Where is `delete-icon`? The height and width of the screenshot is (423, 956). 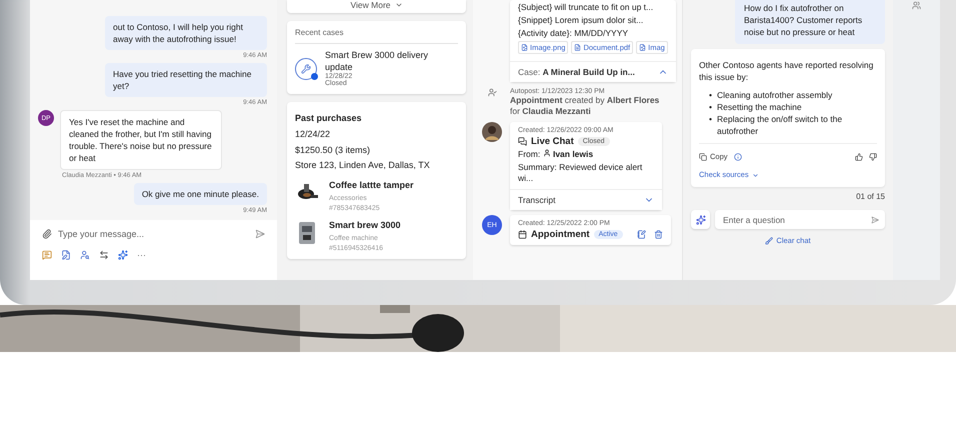 delete-icon is located at coordinates (658, 235).